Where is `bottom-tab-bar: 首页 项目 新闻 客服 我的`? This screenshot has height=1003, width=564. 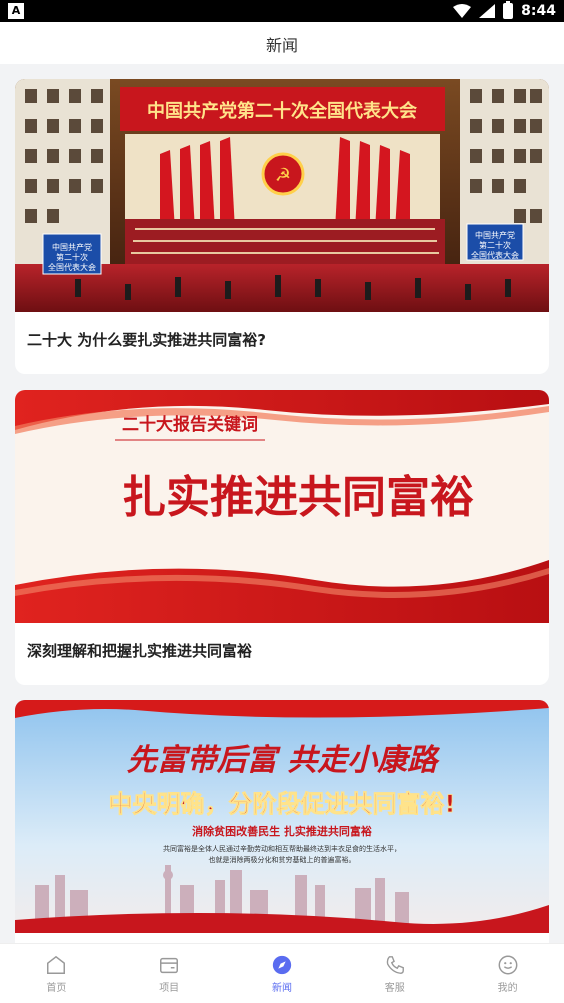
bottom-tab-bar: 首页 项目 新闻 客服 我的 is located at coordinates (282, 973).